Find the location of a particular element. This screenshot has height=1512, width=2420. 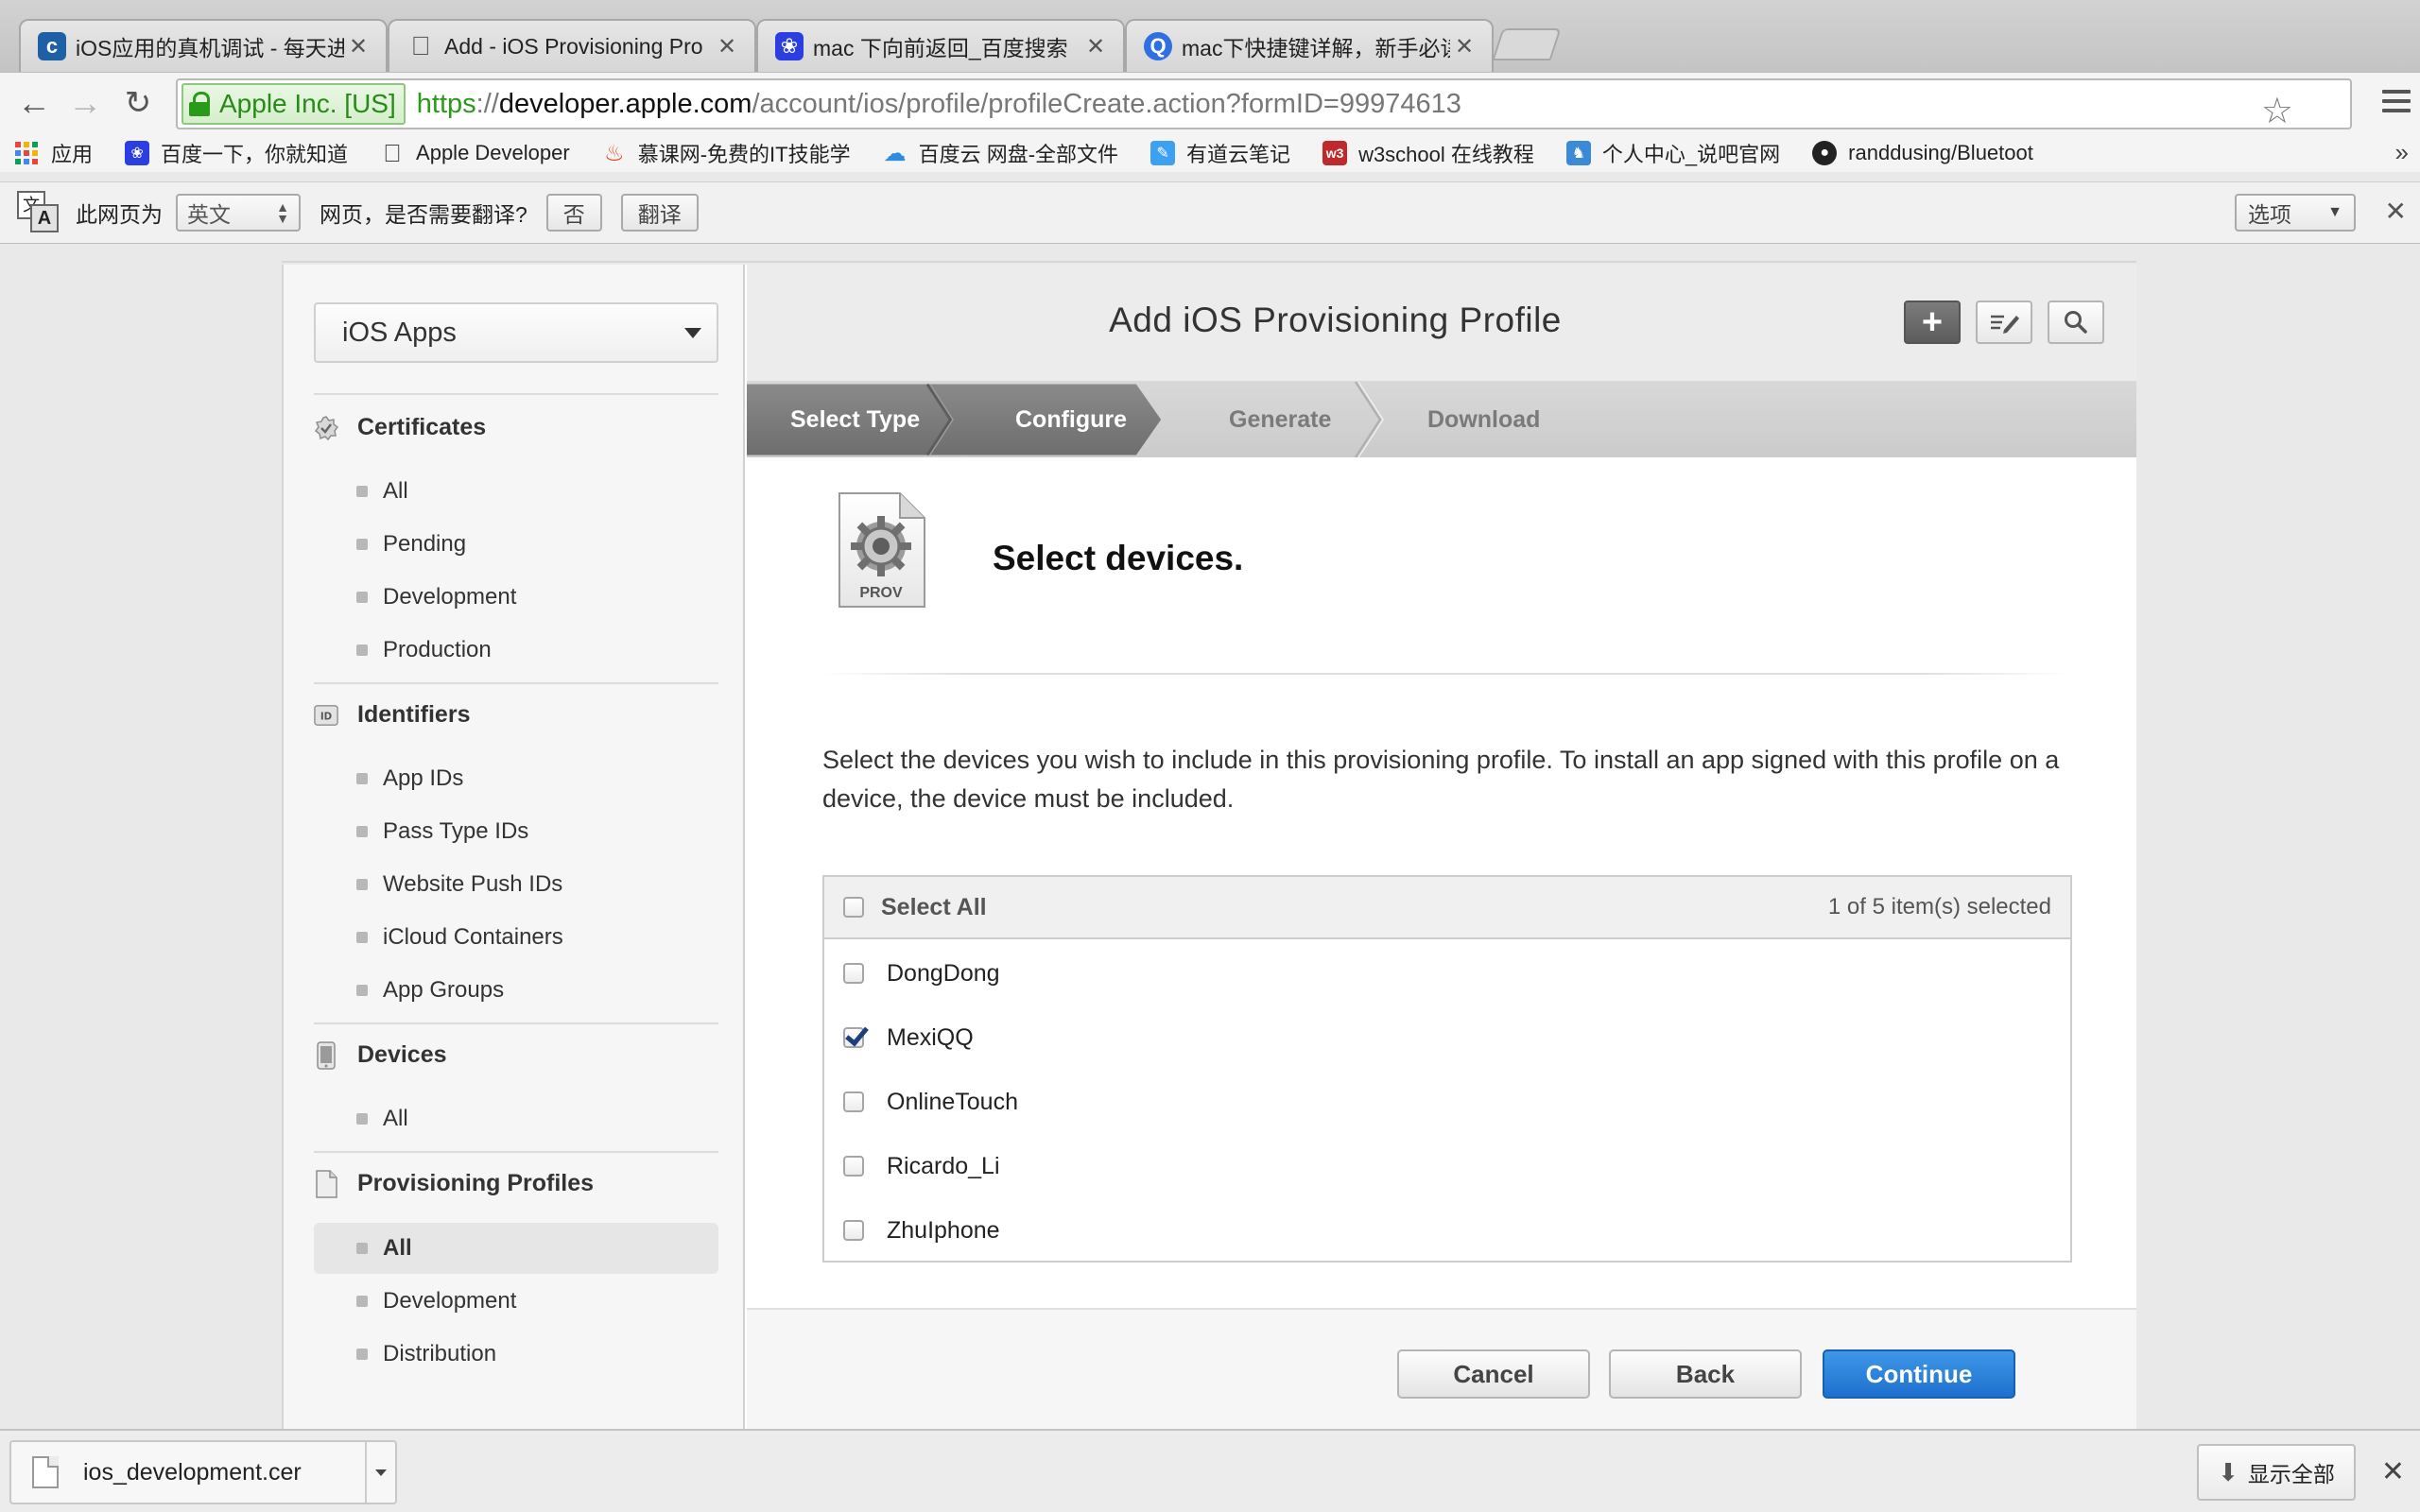

shelf-close-icon: ✕ is located at coordinates (2393, 1471).